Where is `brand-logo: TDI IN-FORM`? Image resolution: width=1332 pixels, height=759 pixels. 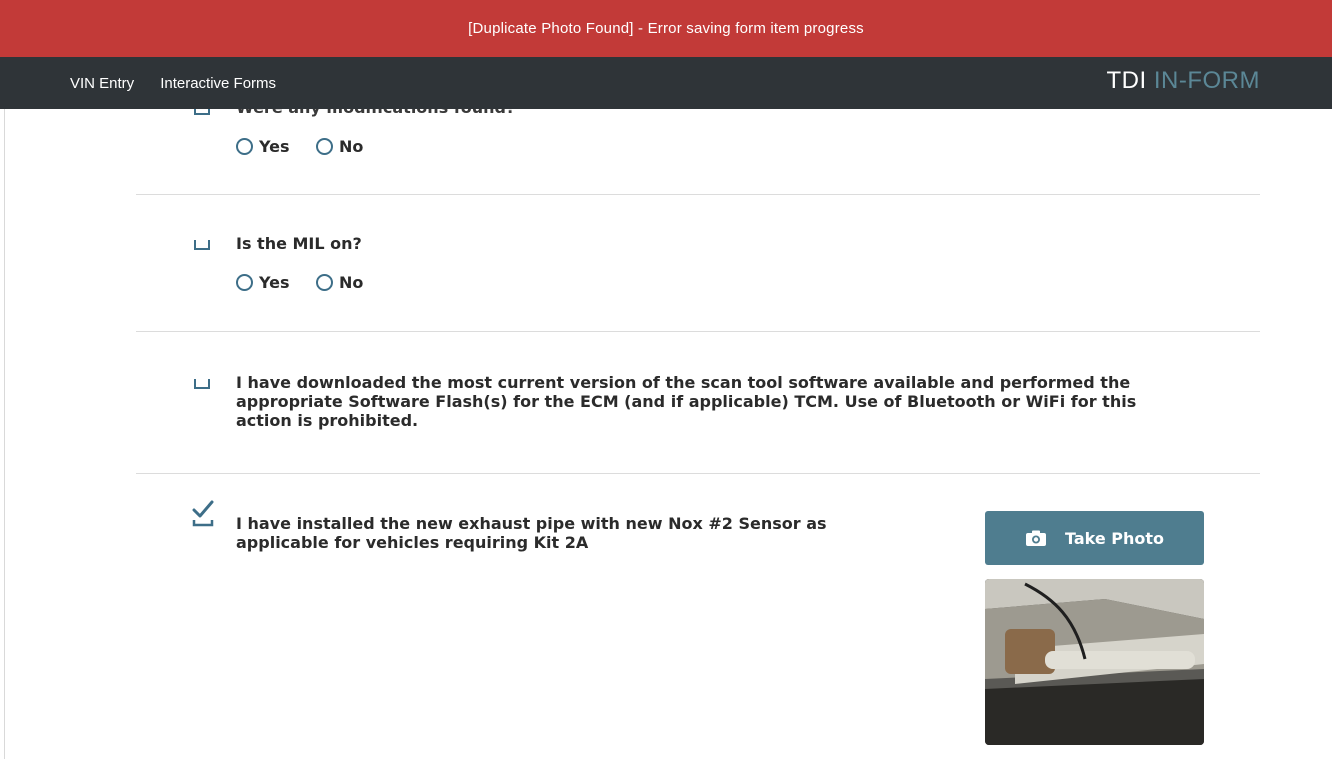 brand-logo: TDI IN-FORM is located at coordinates (1184, 81).